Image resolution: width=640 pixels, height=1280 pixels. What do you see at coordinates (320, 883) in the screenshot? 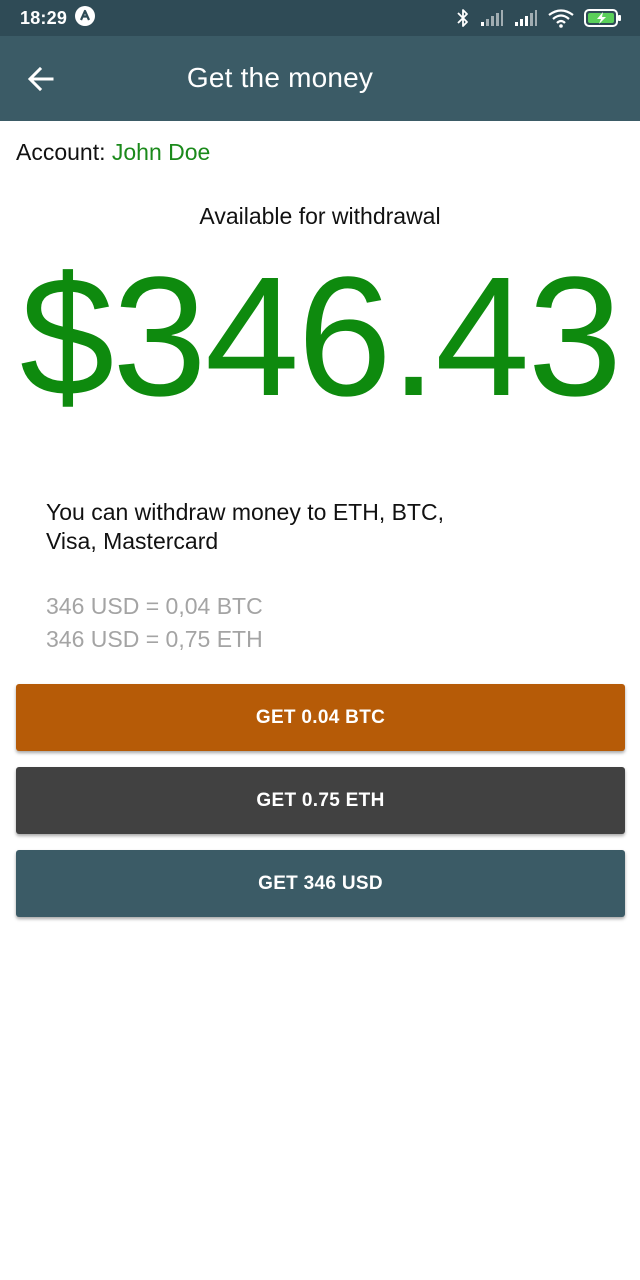
I see `get-usd-button: GET 346 USD` at bounding box center [320, 883].